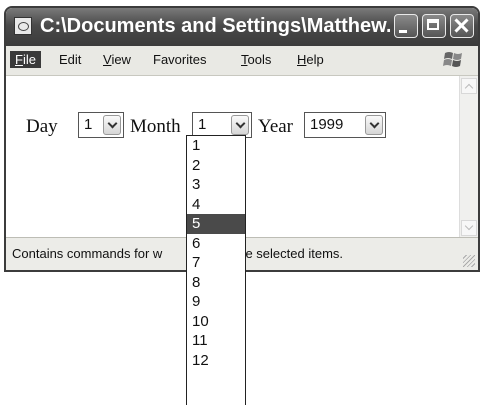 This screenshot has width=482, height=405. Describe the element at coordinates (101, 125) in the screenshot. I see `day-select: 1` at that location.